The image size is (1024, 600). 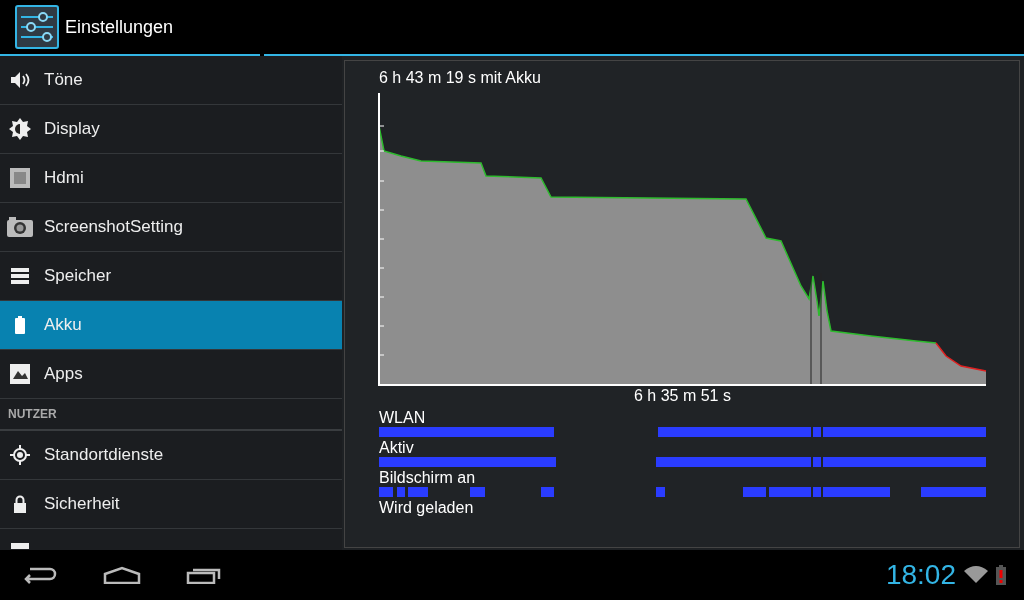 What do you see at coordinates (920, 575) in the screenshot?
I see `clock: 18:02` at bounding box center [920, 575].